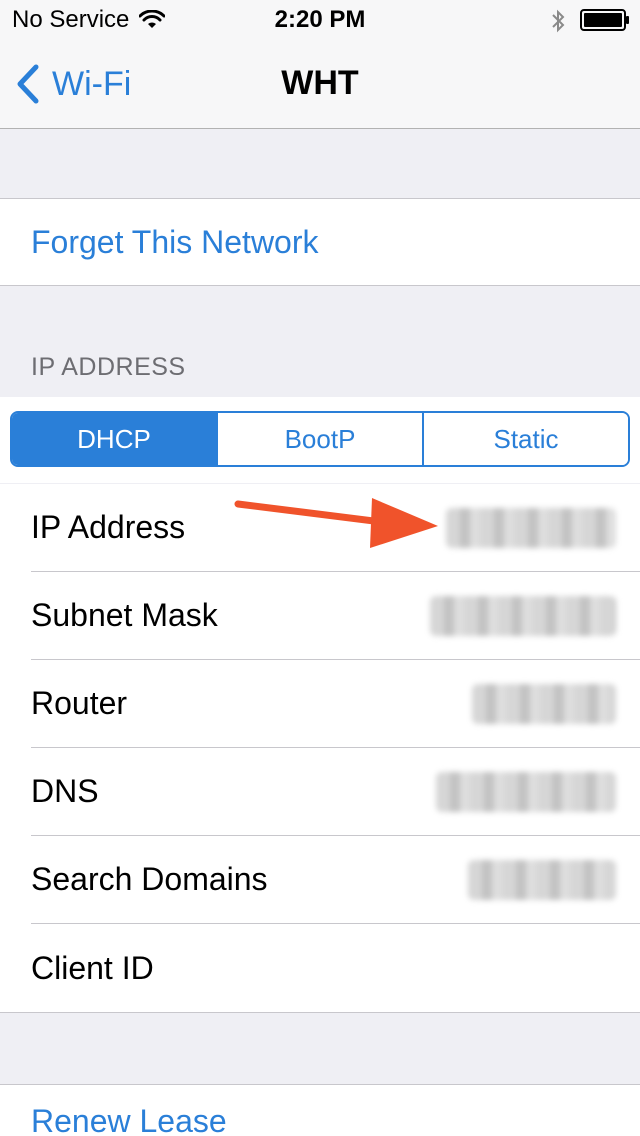  What do you see at coordinates (124, 615) in the screenshot?
I see `row-label: Subnet Mask` at bounding box center [124, 615].